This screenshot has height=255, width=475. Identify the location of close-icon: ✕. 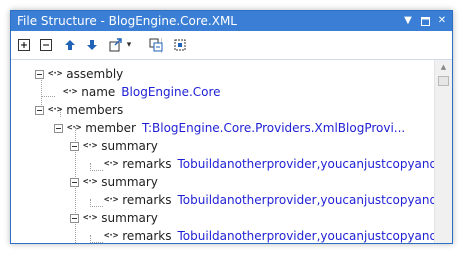
(442, 21).